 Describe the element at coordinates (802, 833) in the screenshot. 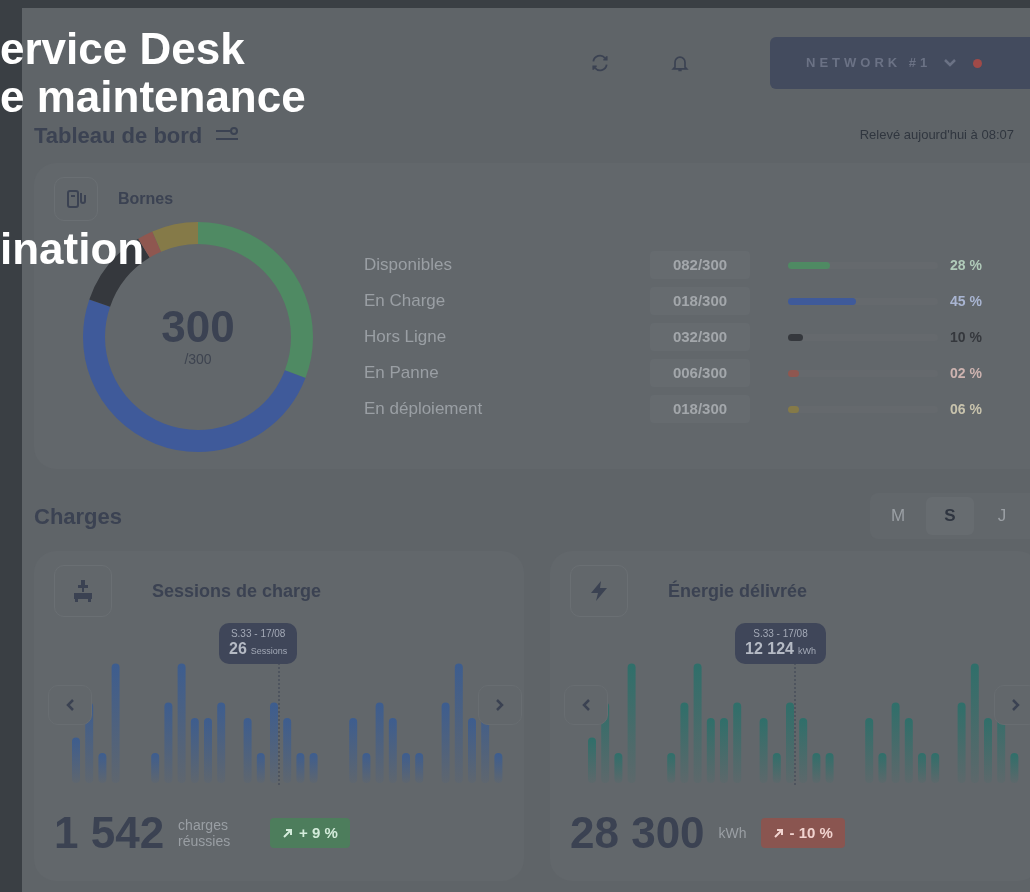

I see `trend-badge: - 10 %` at that location.